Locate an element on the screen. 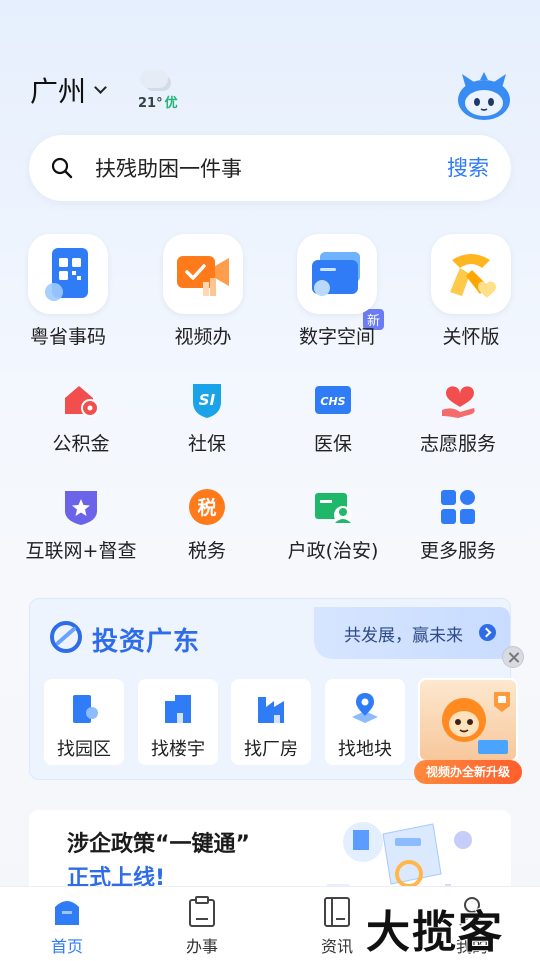 This screenshot has height=961, width=540. service-label: 互联网+督查 is located at coordinates (81, 551).